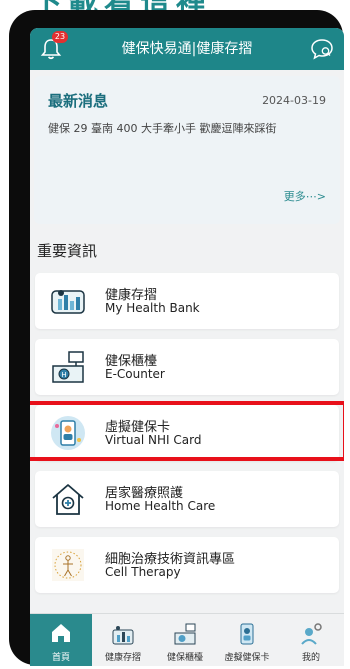  What do you see at coordinates (294, 100) in the screenshot?
I see `news-date: 2024-03-19` at bounding box center [294, 100].